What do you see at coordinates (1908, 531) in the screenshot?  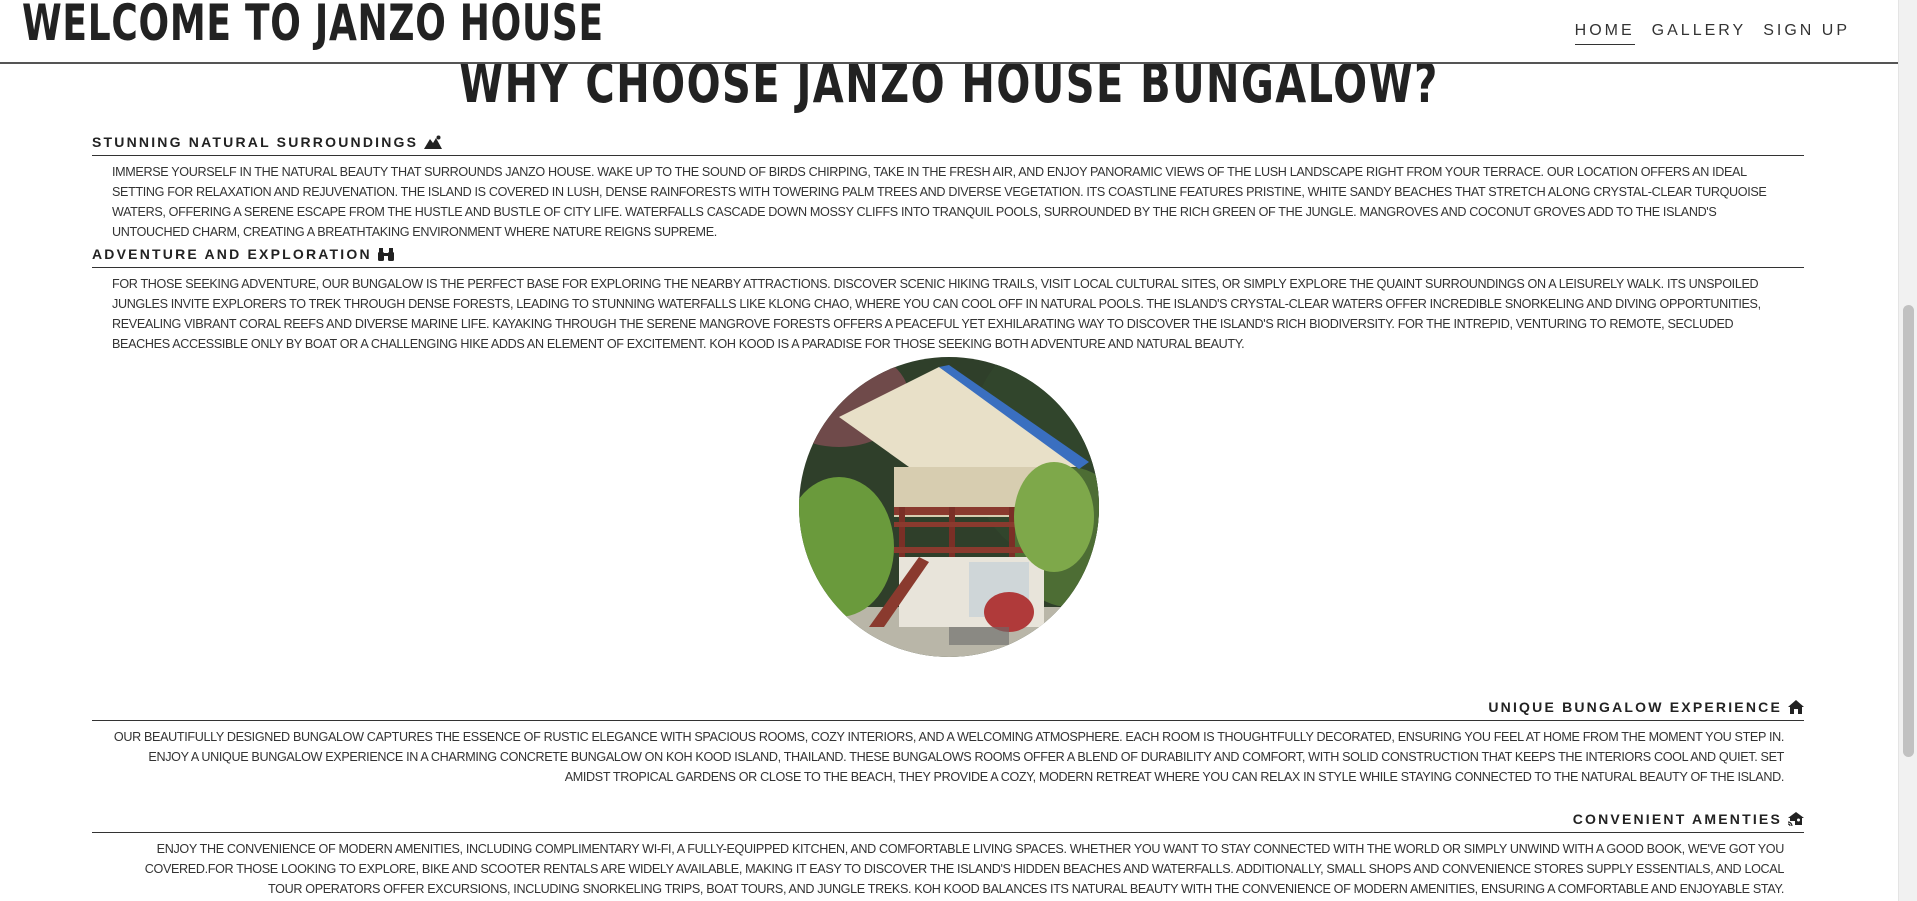 I see `scrollbar-thumb` at bounding box center [1908, 531].